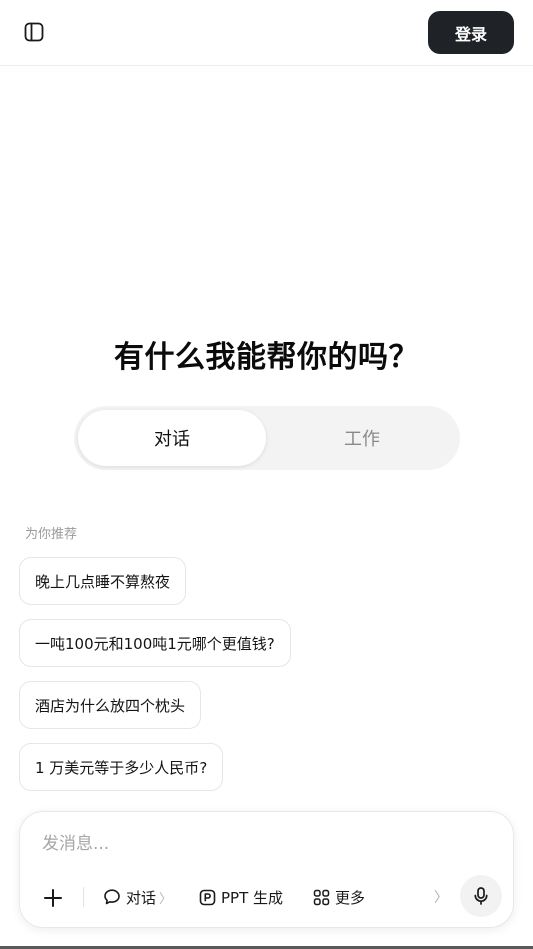  I want to click on scroll-right-chevron-icon: 〉, so click(441, 897).